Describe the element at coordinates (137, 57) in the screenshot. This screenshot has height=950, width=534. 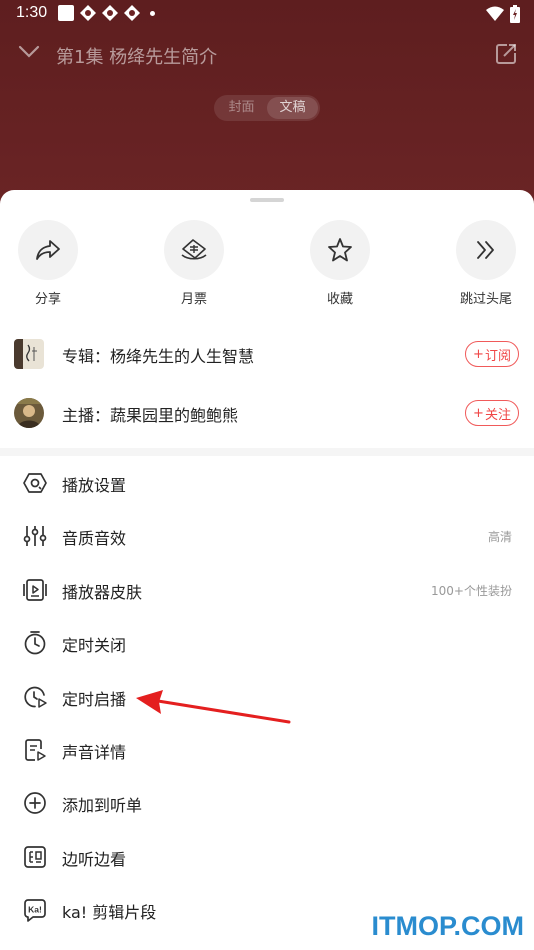
I see `episode-title: 第1集 杨绛先生简介` at that location.